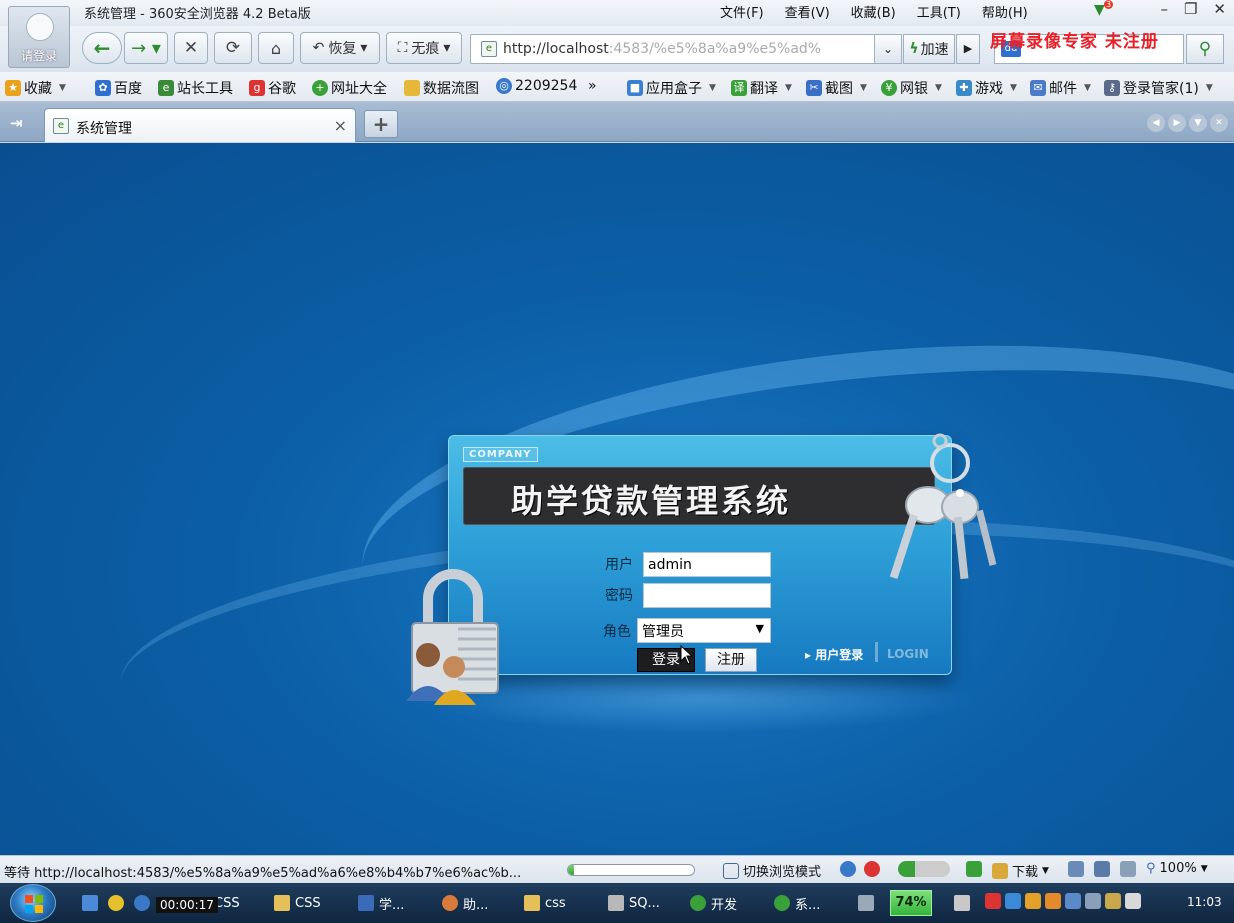 This screenshot has width=1234, height=923. What do you see at coordinates (742, 11) in the screenshot?
I see `menu-file: 文件(F)` at bounding box center [742, 11].